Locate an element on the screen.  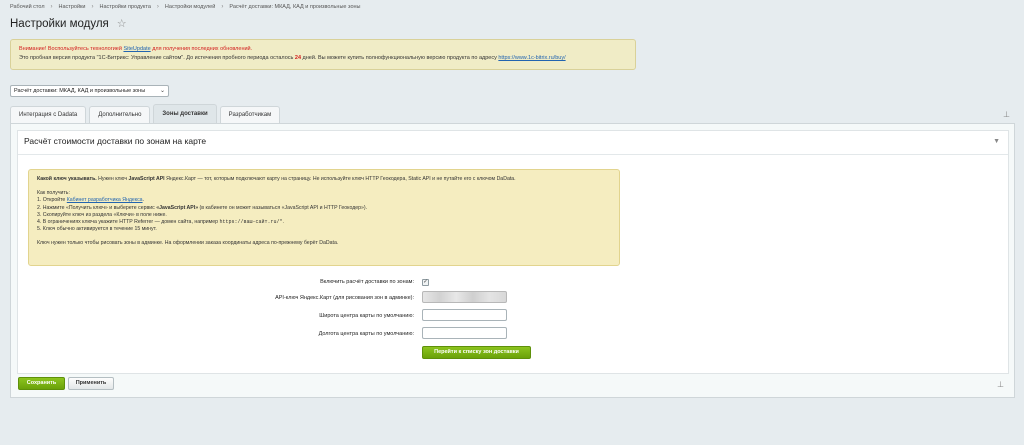
latitude-label: Широта центра карты по умолчанию: is located at coordinates (366, 316).